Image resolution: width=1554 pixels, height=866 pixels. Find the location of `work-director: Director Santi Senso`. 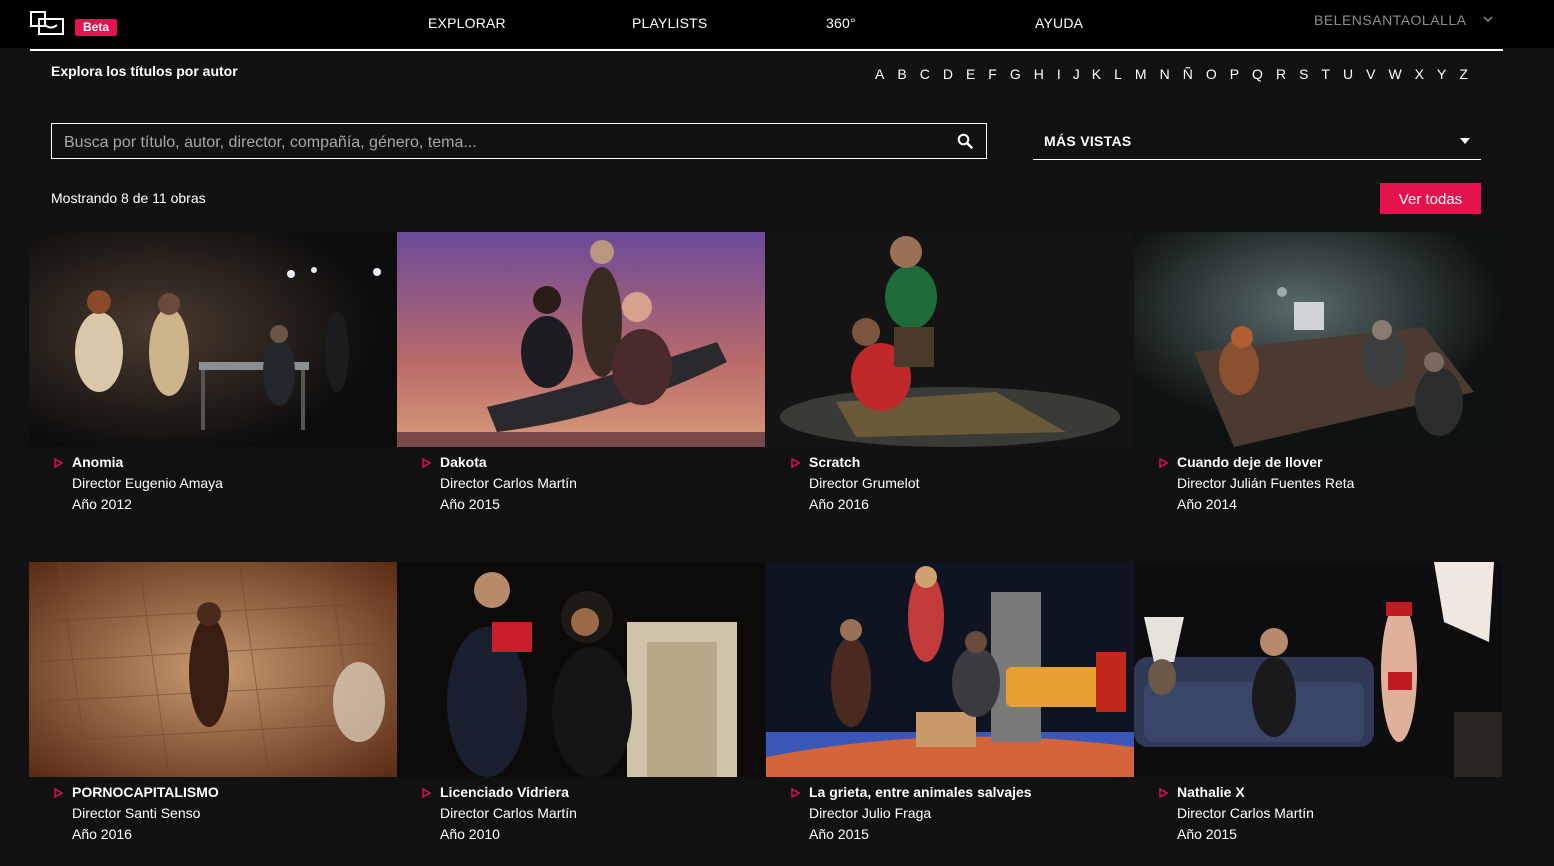

work-director: Director Santi Senso is located at coordinates (136, 813).